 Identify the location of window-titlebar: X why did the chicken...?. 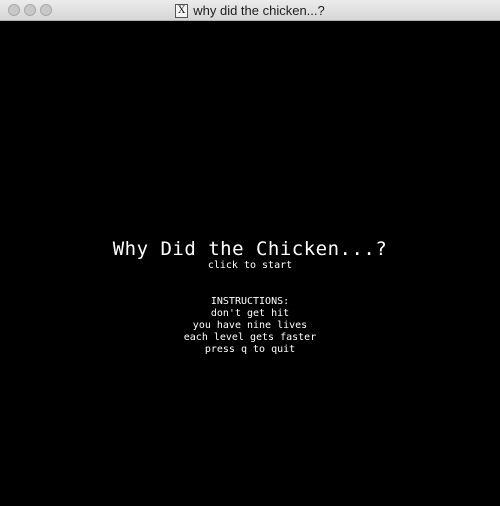
(250, 10).